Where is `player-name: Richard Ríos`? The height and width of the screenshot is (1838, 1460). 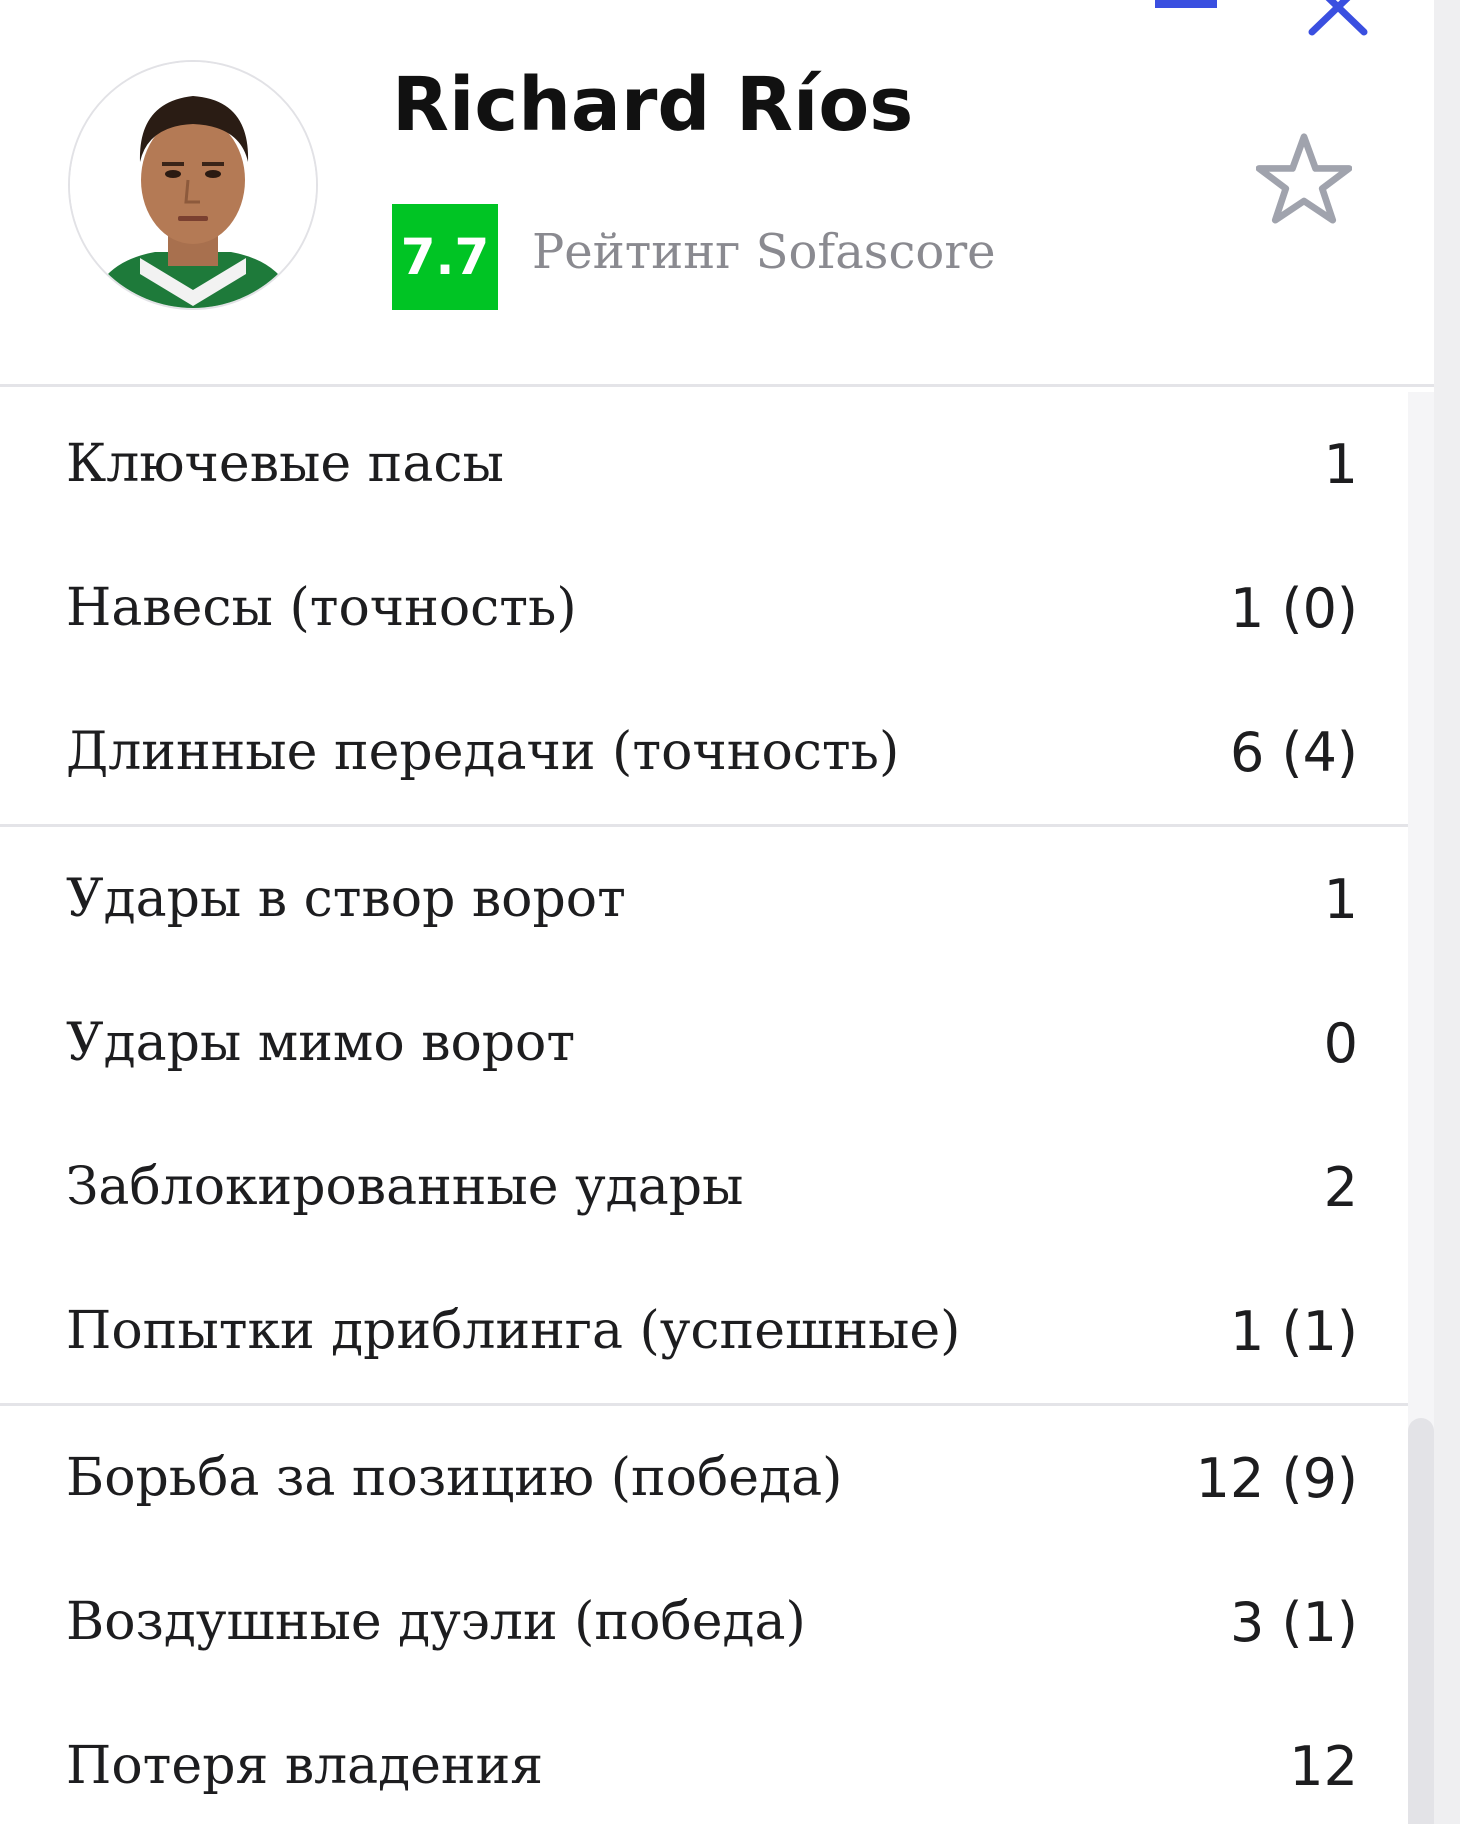 player-name: Richard Ríos is located at coordinates (653, 105).